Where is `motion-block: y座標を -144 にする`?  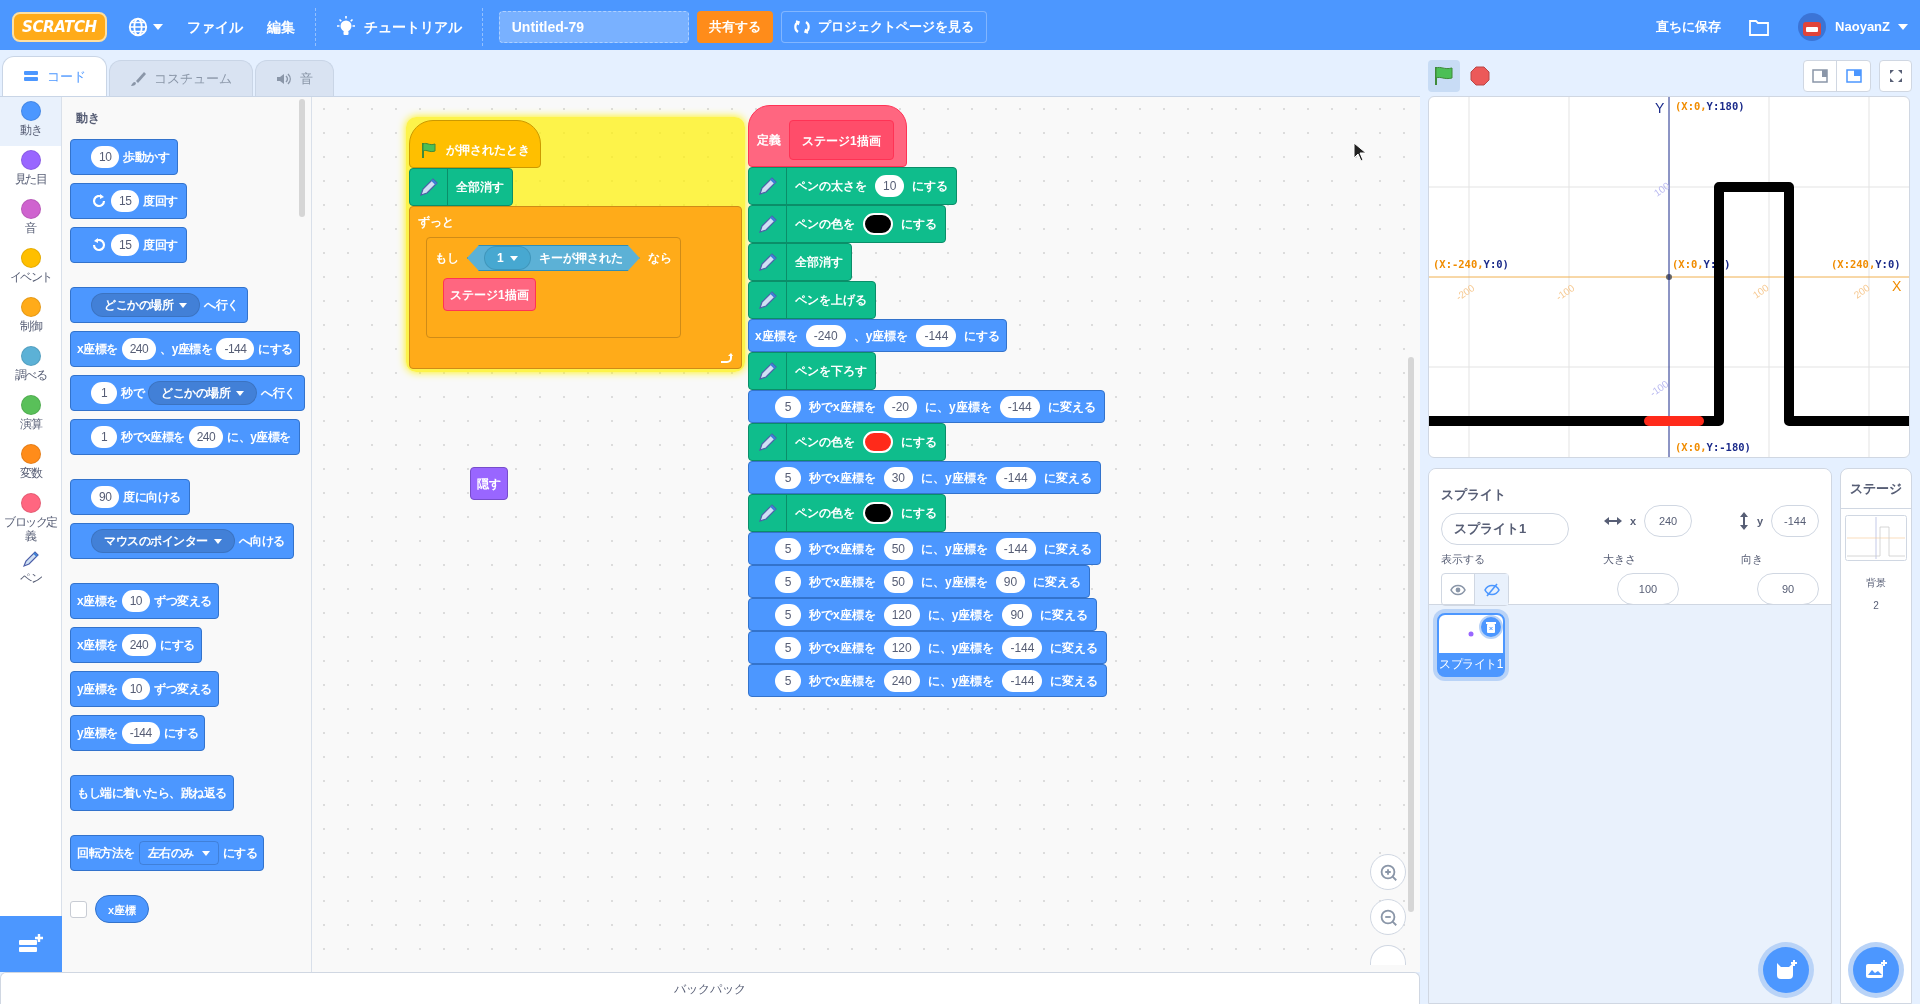
motion-block: y座標を -144 にする is located at coordinates (138, 733).